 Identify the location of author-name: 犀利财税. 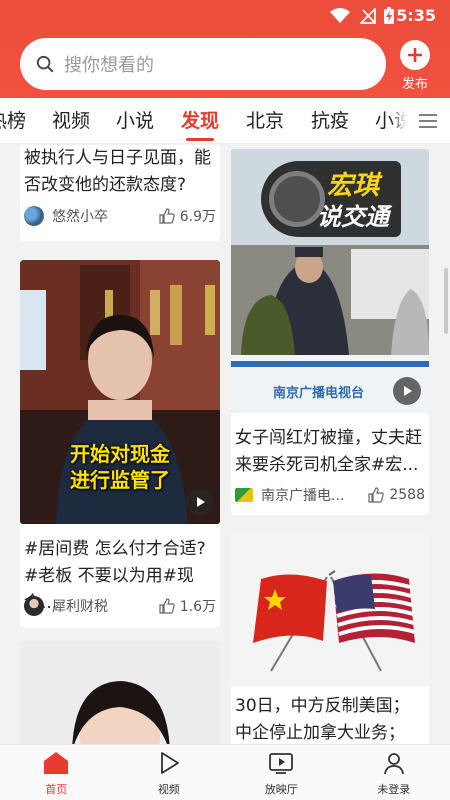
(105, 606).